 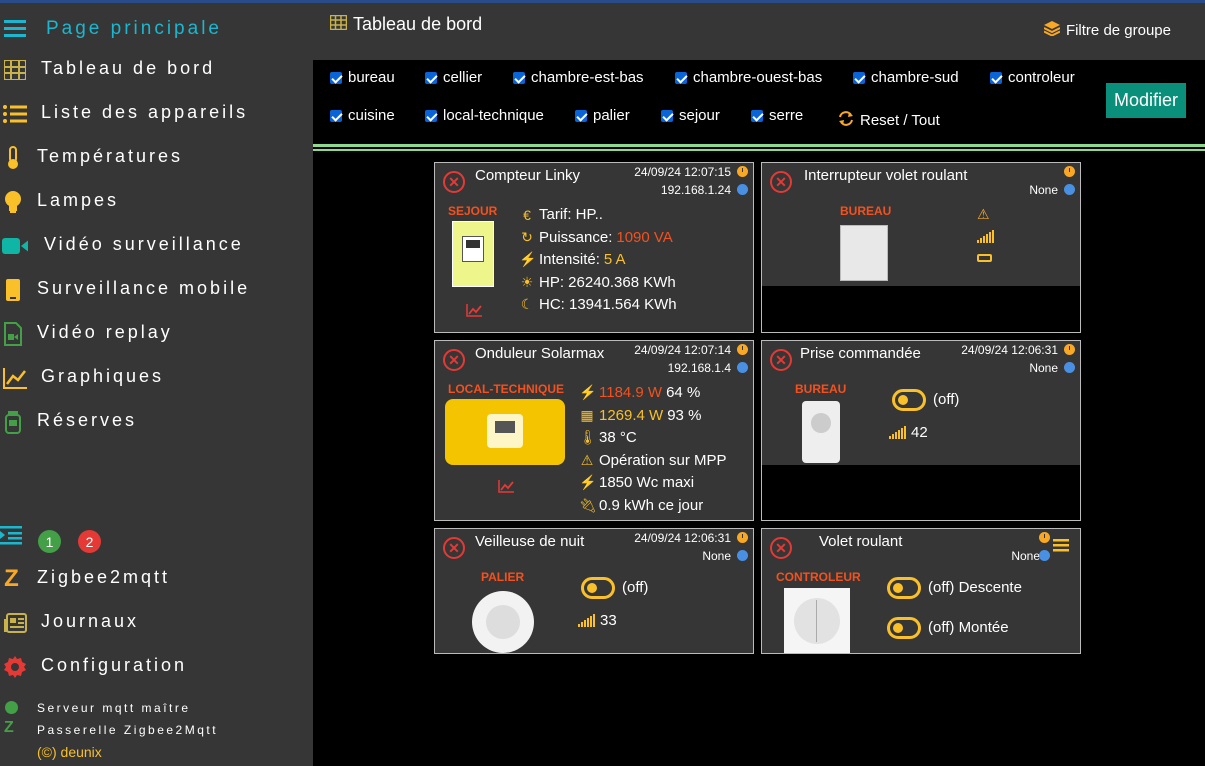 What do you see at coordinates (527, 237) in the screenshot?
I see `sync-icon: ↻` at bounding box center [527, 237].